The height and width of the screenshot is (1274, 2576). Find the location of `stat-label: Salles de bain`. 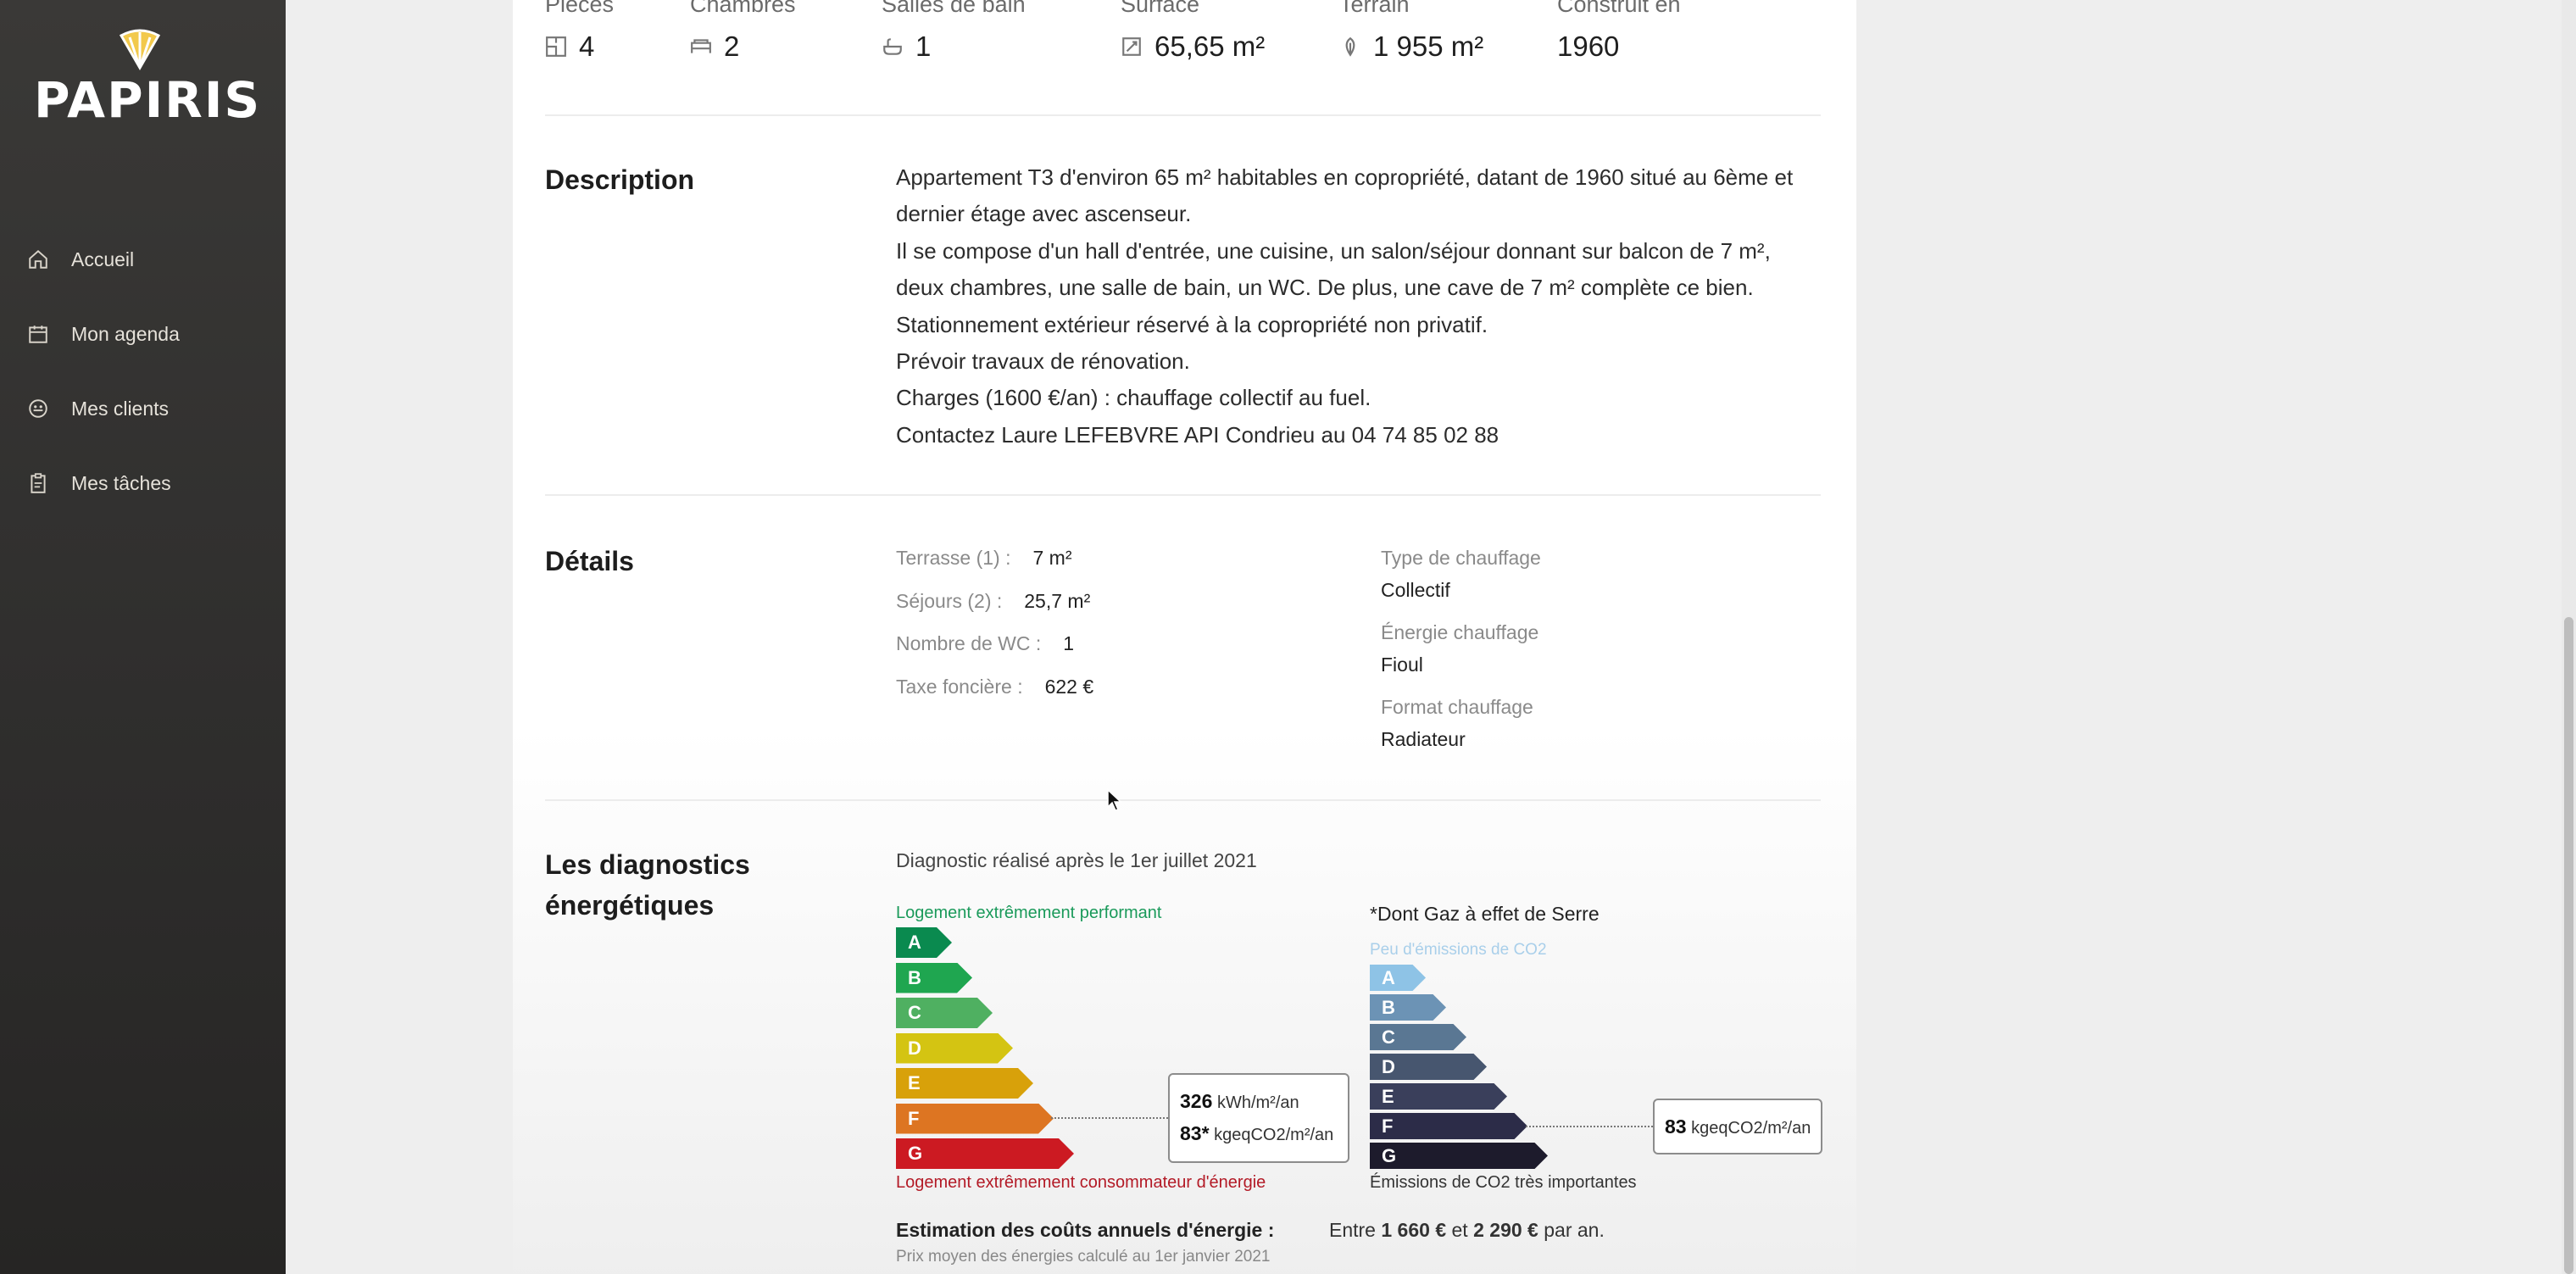

stat-label: Salles de bain is located at coordinates (954, 8).